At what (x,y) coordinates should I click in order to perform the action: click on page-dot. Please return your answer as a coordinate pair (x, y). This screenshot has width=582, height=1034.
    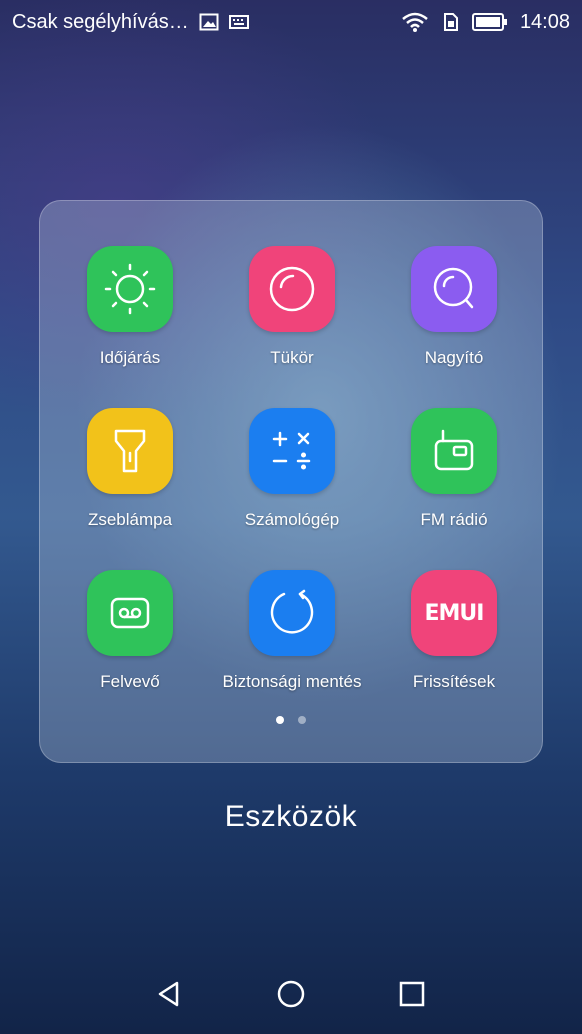
    Looking at the image, I should click on (302, 720).